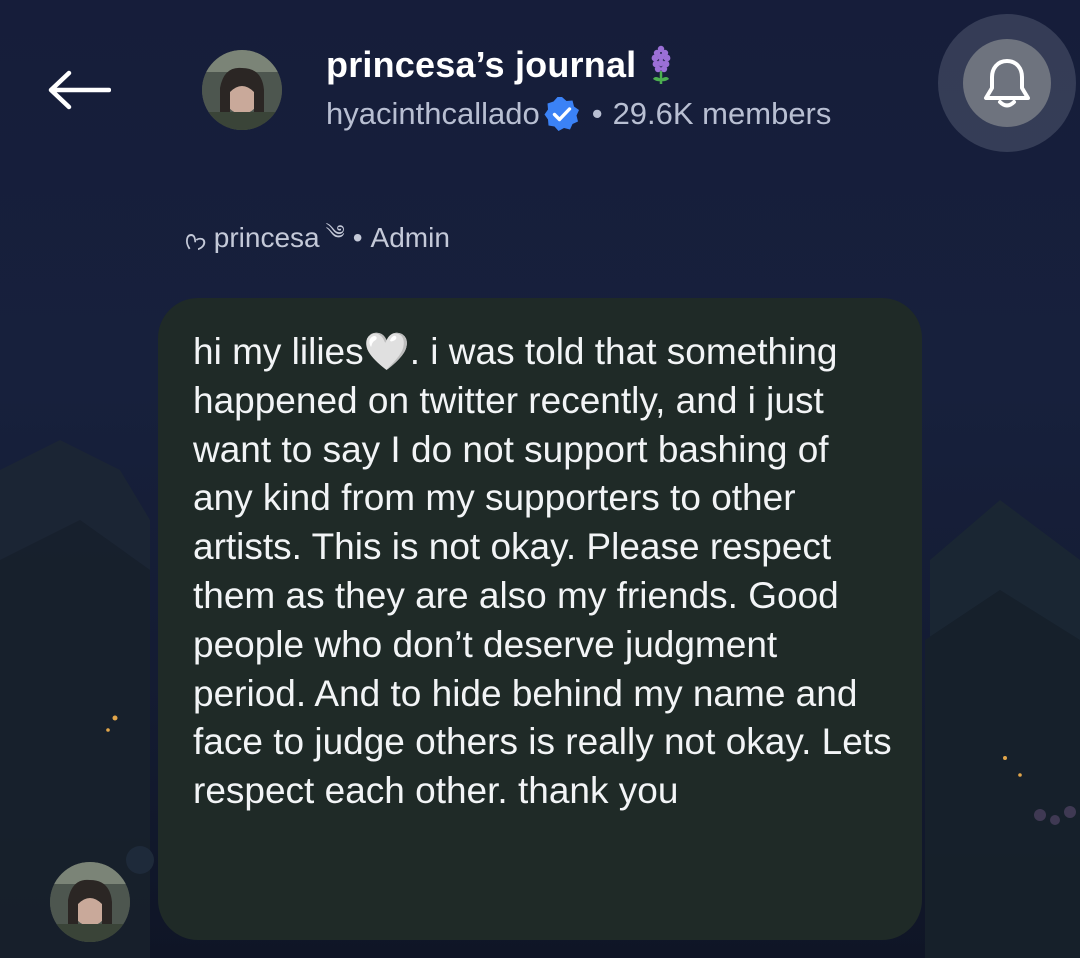 This screenshot has height=958, width=1080. I want to click on owner-handle: hyacinthcallado, so click(433, 114).